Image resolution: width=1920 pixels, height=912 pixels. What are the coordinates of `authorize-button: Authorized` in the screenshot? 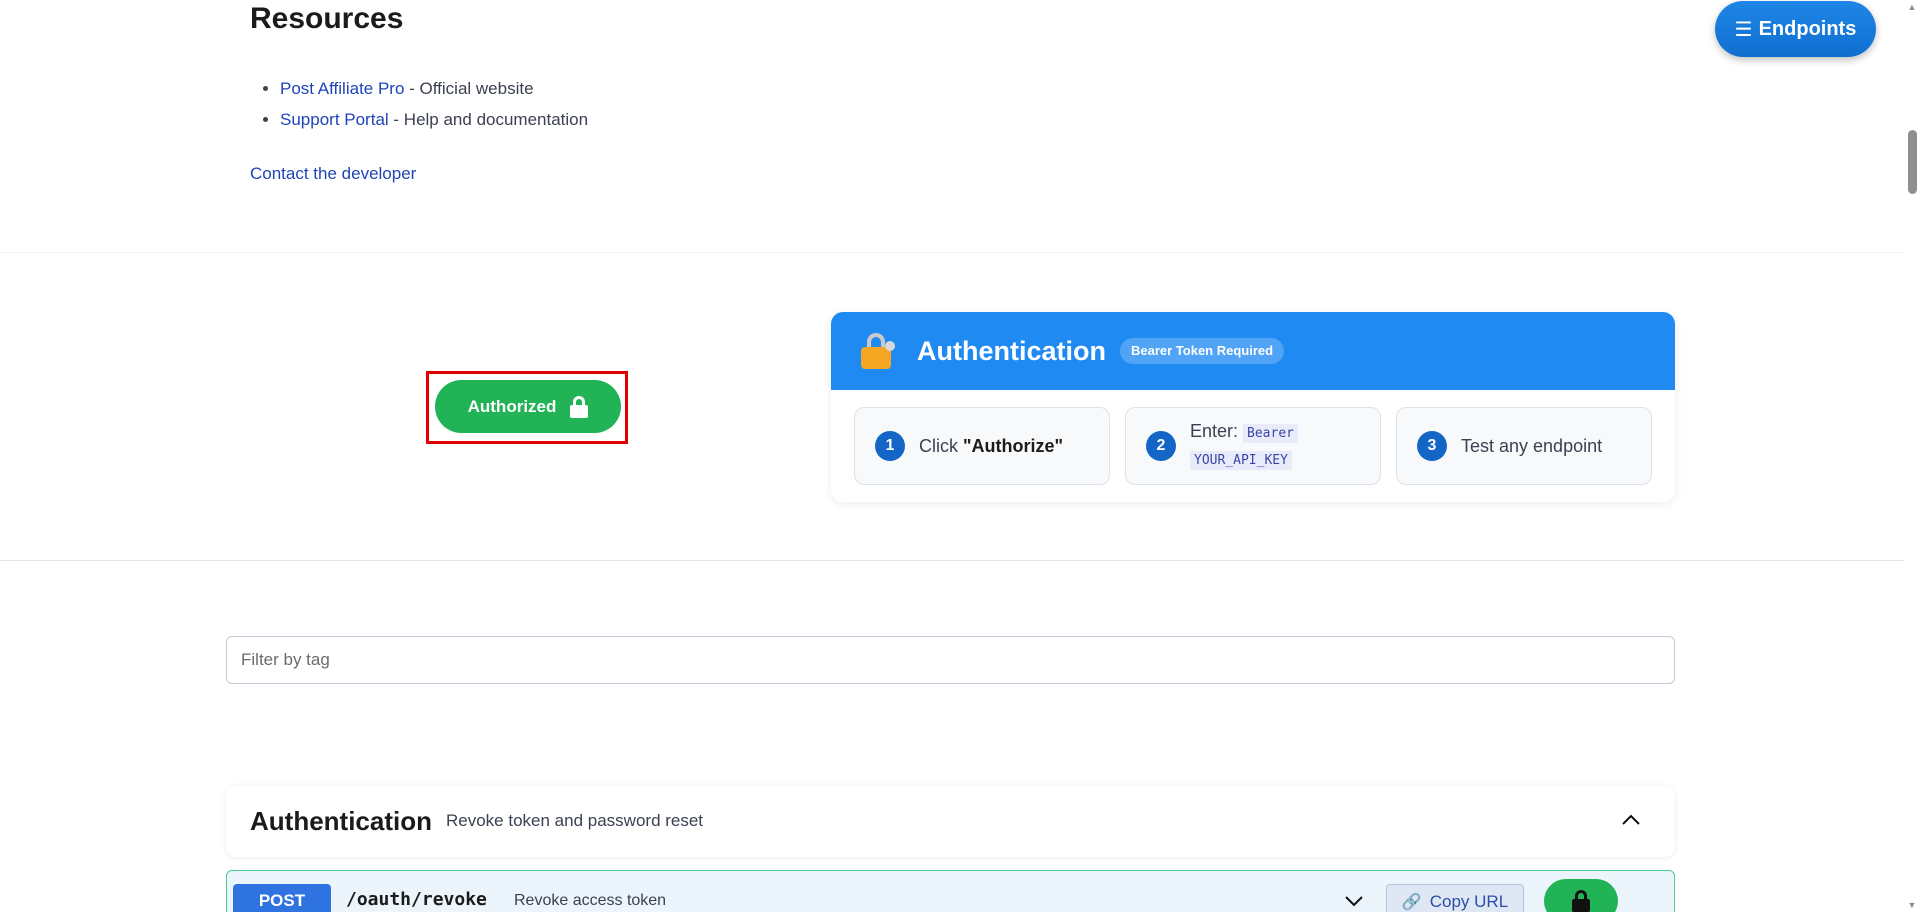 It's located at (528, 406).